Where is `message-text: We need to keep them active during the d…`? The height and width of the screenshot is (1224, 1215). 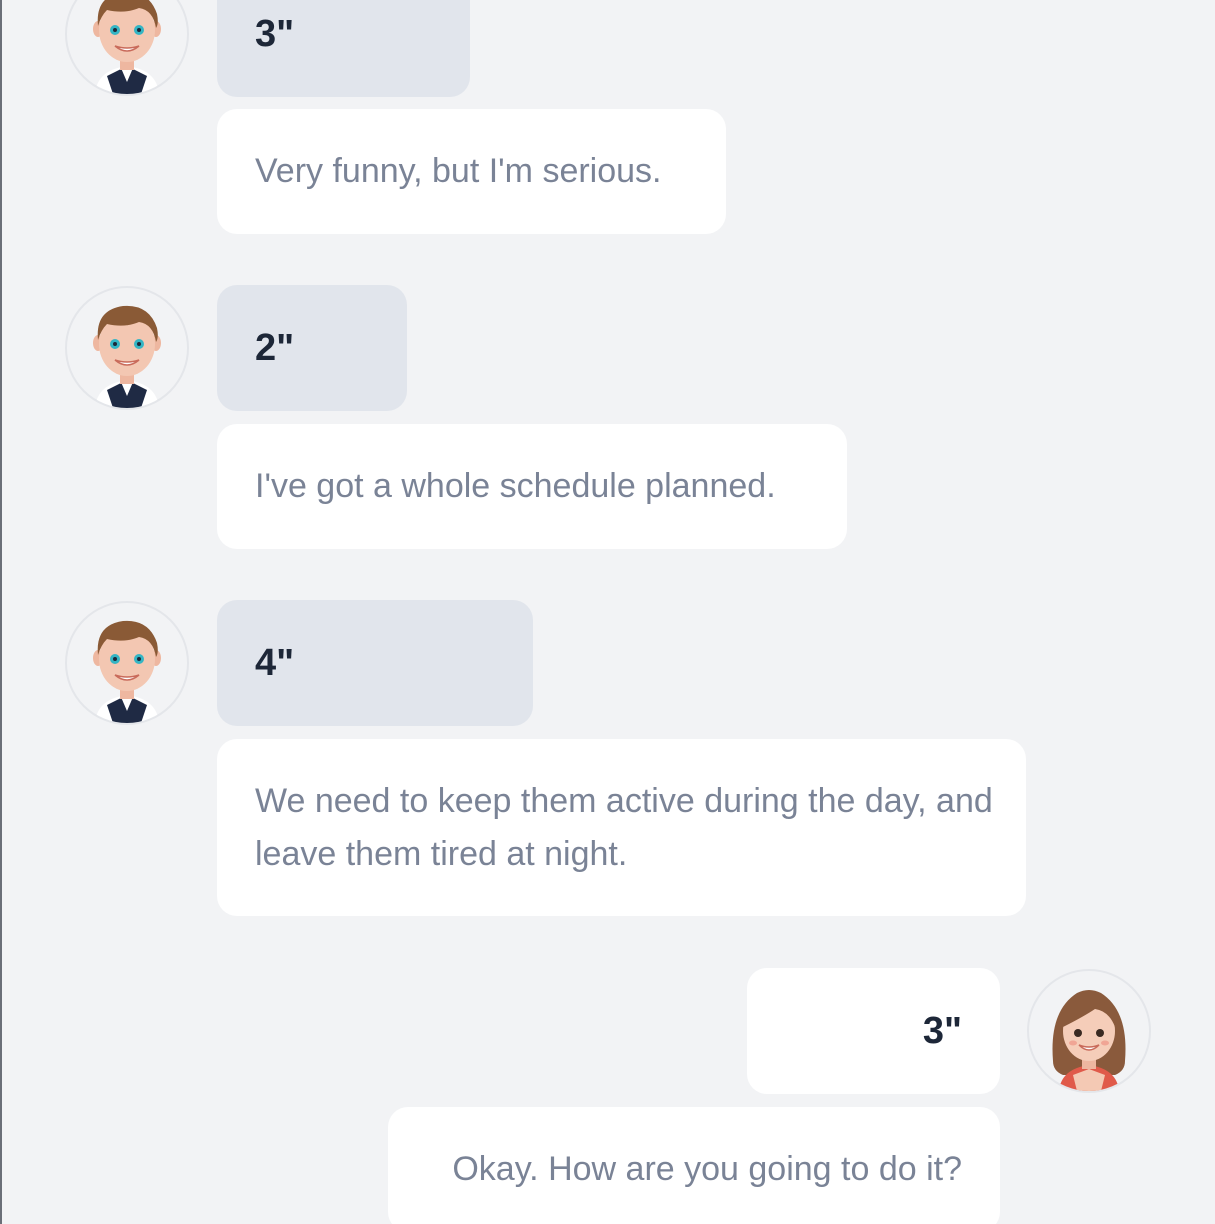
message-text: We need to keep them active during the d… is located at coordinates (624, 827).